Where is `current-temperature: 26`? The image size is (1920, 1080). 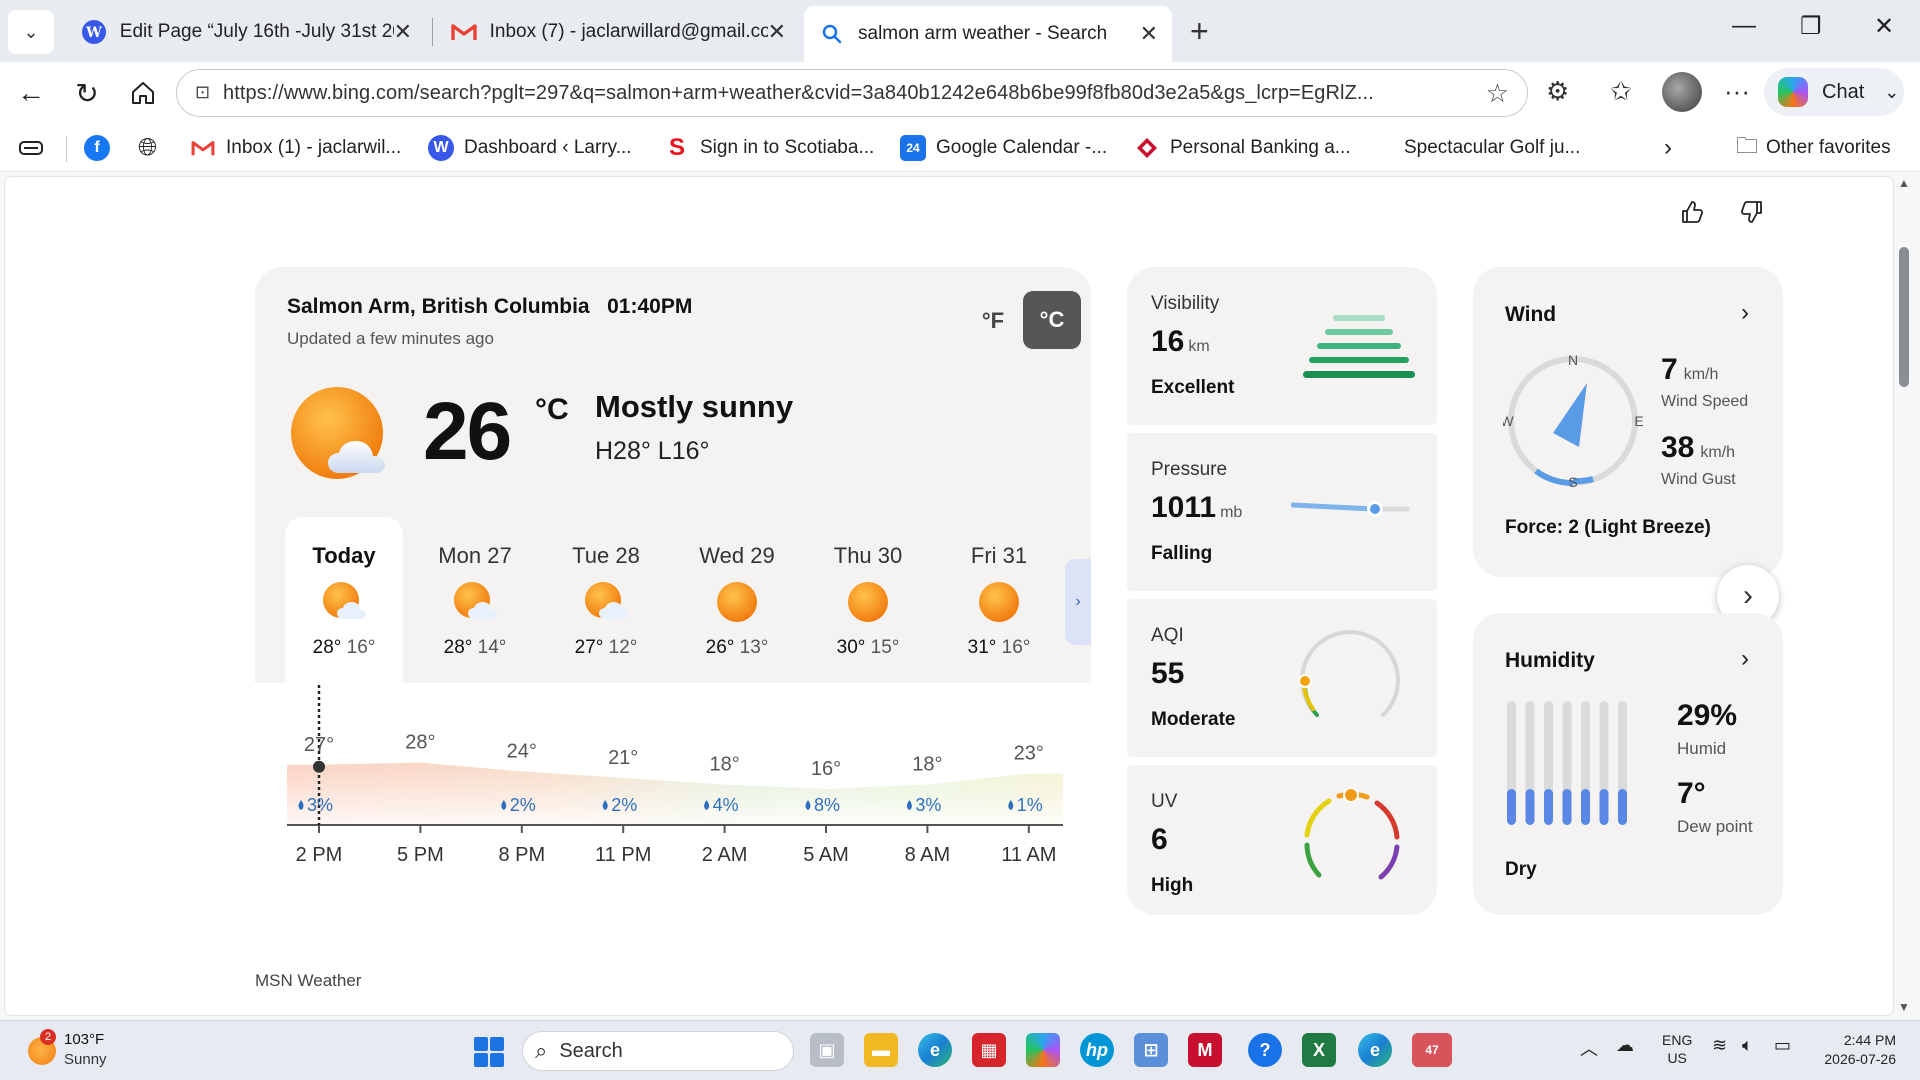 current-temperature: 26 is located at coordinates (467, 431).